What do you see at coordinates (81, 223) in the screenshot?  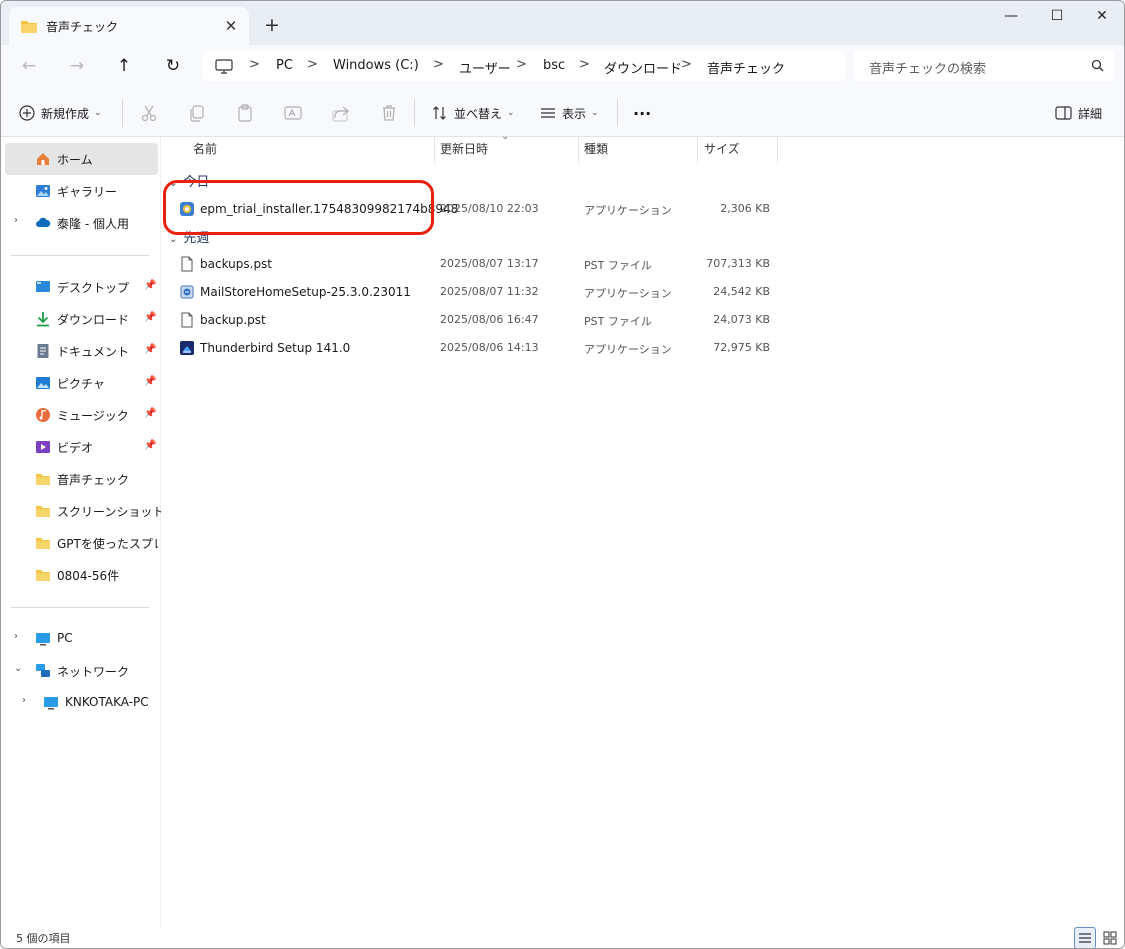 I see `sidebar-item-onedrive: › 泰隆 - 個人用` at bounding box center [81, 223].